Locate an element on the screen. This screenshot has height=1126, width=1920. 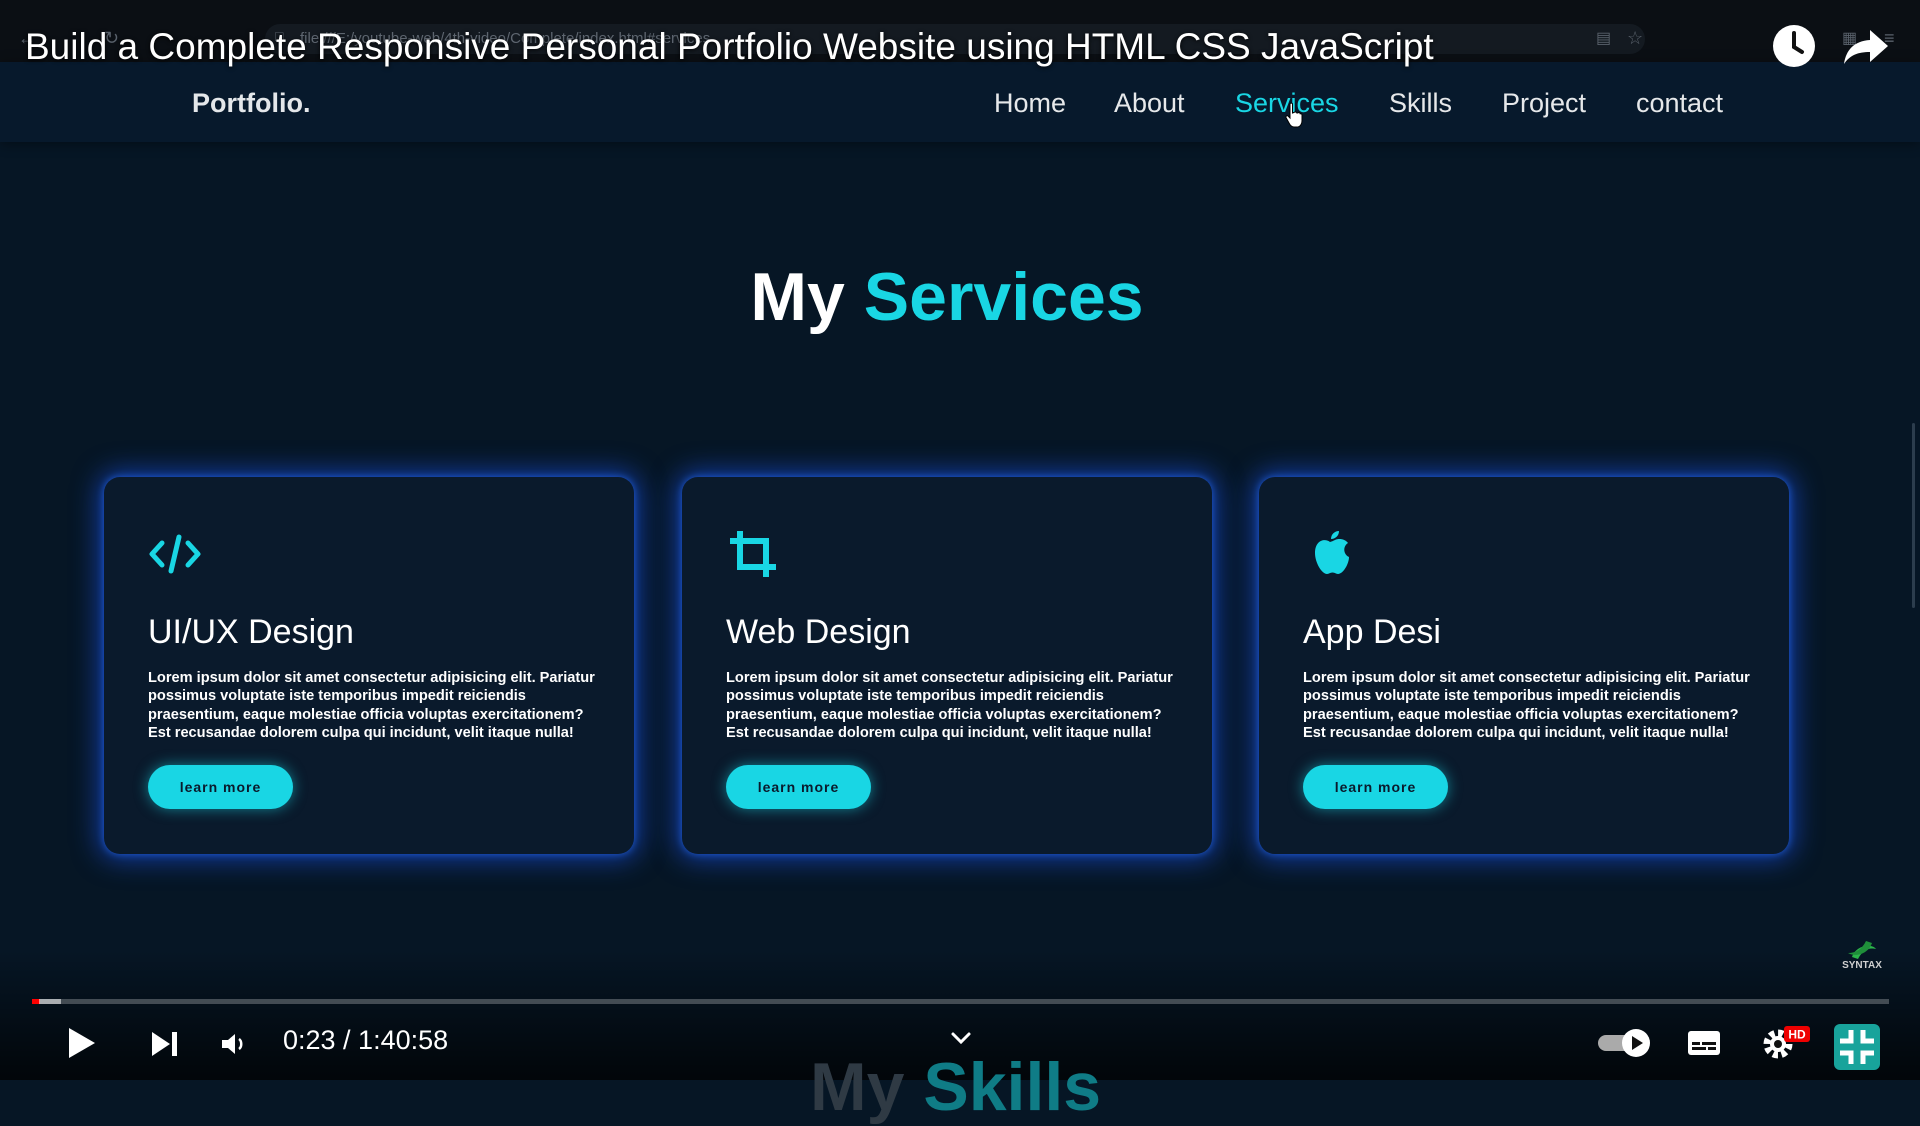
crop-icon is located at coordinates (753, 554).